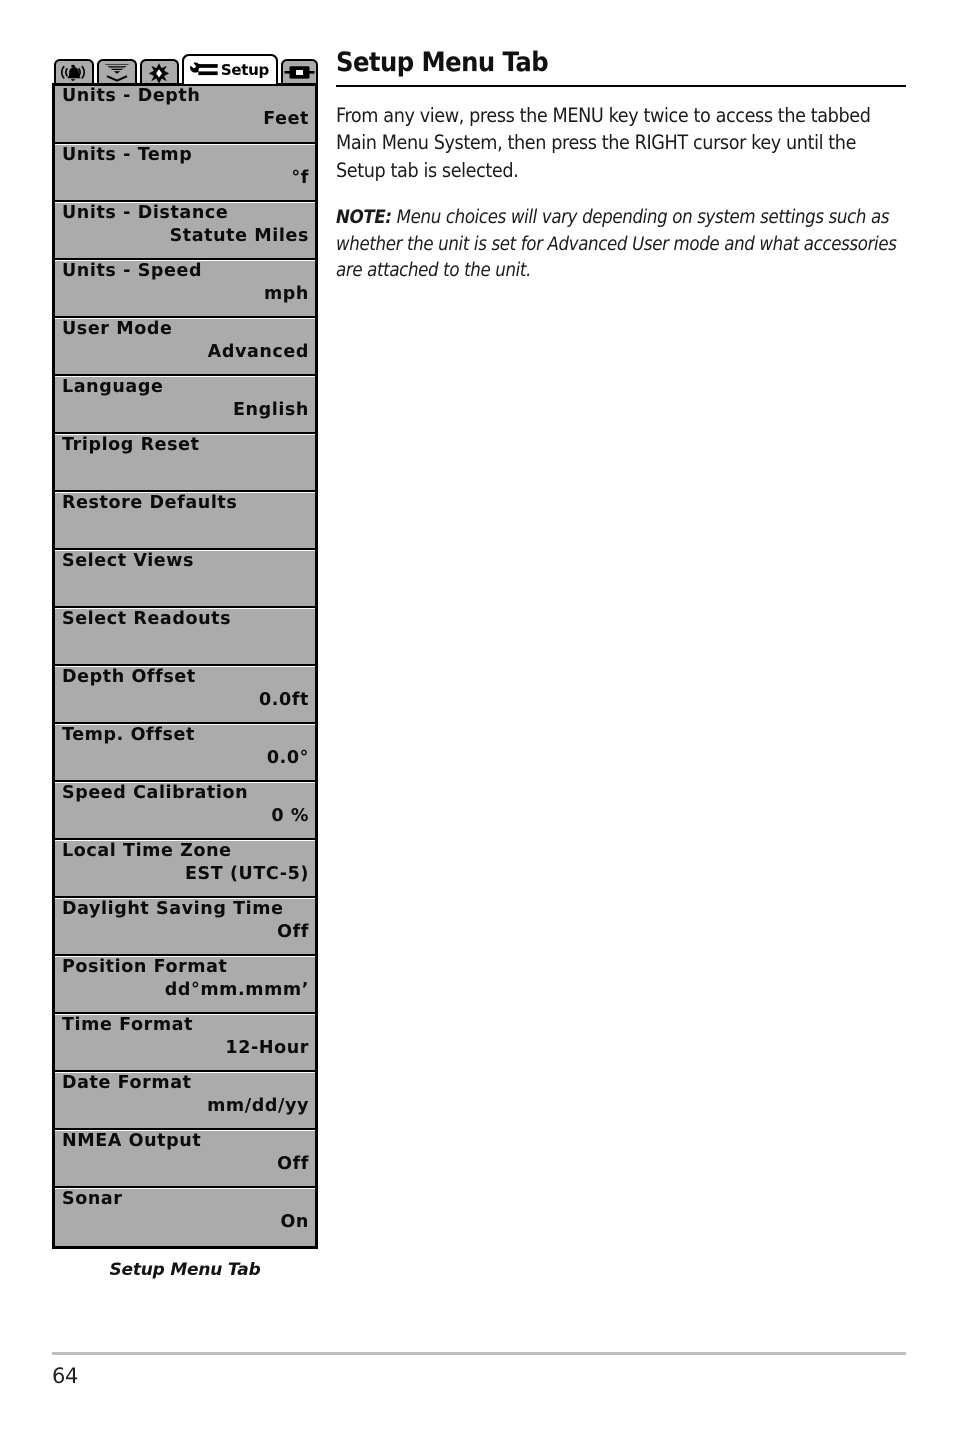 The image size is (954, 1431). What do you see at coordinates (132, 1141) in the screenshot?
I see `menu-item-label: NMEA Output` at bounding box center [132, 1141].